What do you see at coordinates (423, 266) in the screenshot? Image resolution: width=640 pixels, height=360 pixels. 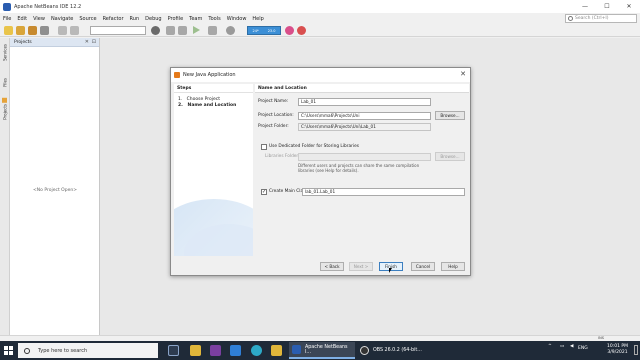 I see `cancel-button: Cancel` at bounding box center [423, 266].